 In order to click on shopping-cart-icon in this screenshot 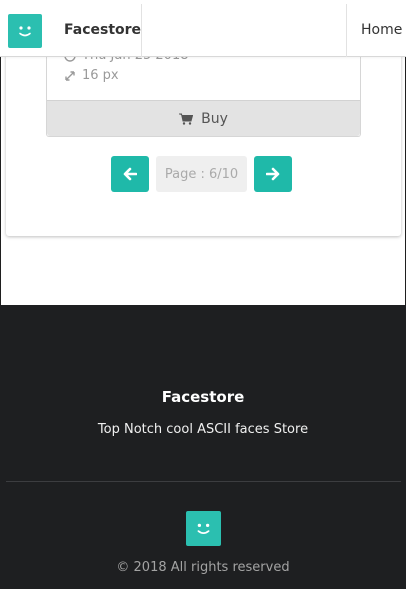, I will do `click(186, 119)`.